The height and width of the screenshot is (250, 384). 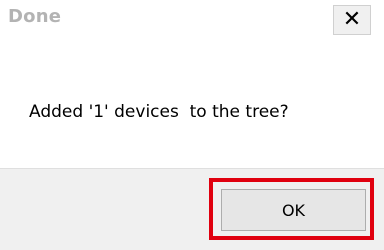 What do you see at coordinates (159, 112) in the screenshot?
I see `dialog-message: Added '1' devices to the tree?` at bounding box center [159, 112].